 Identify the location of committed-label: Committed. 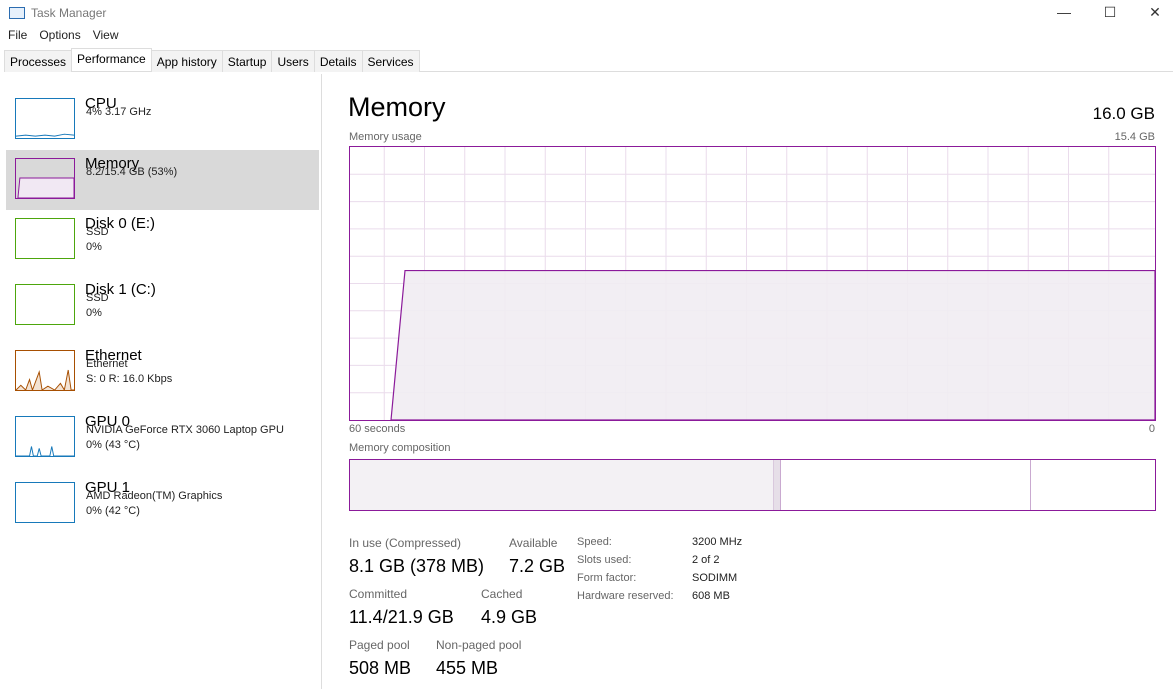
(378, 594).